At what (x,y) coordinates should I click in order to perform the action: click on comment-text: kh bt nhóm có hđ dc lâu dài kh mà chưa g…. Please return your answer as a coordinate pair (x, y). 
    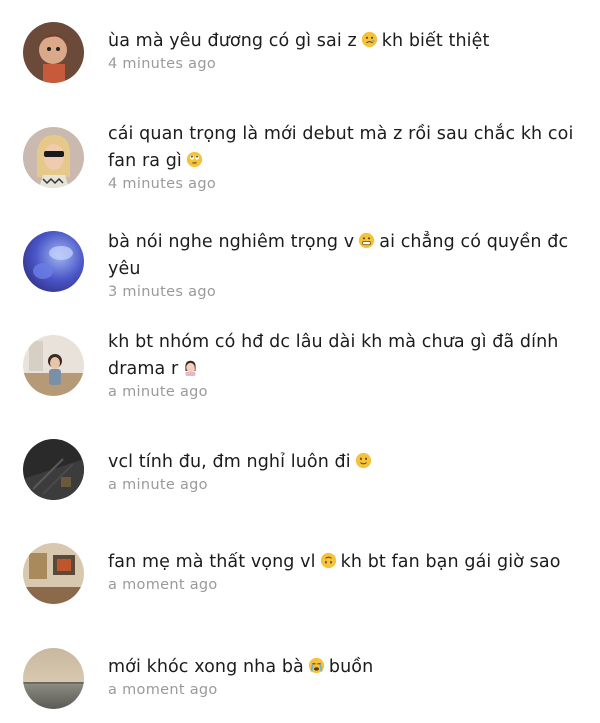
    Looking at the image, I should click on (333, 355).